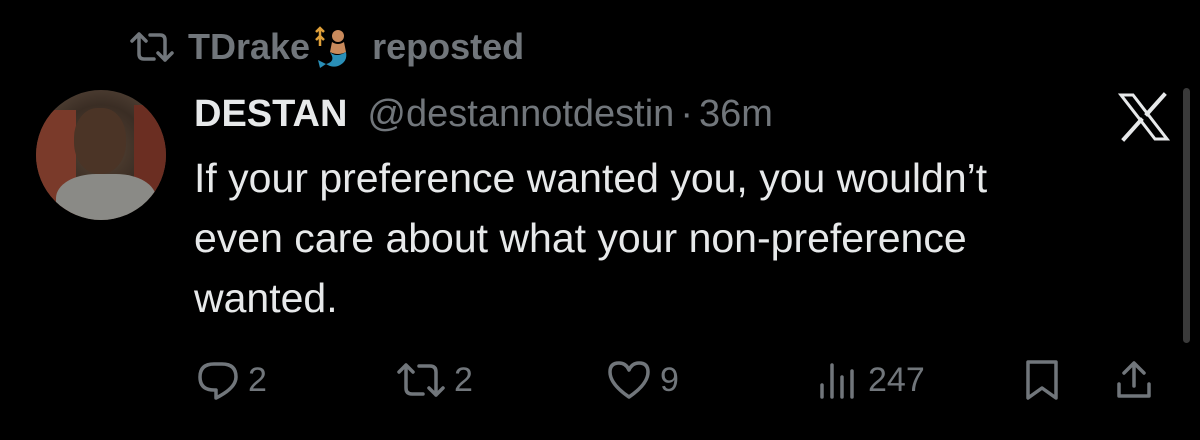 The image size is (1200, 440). I want to click on reply-button: 2, so click(231, 380).